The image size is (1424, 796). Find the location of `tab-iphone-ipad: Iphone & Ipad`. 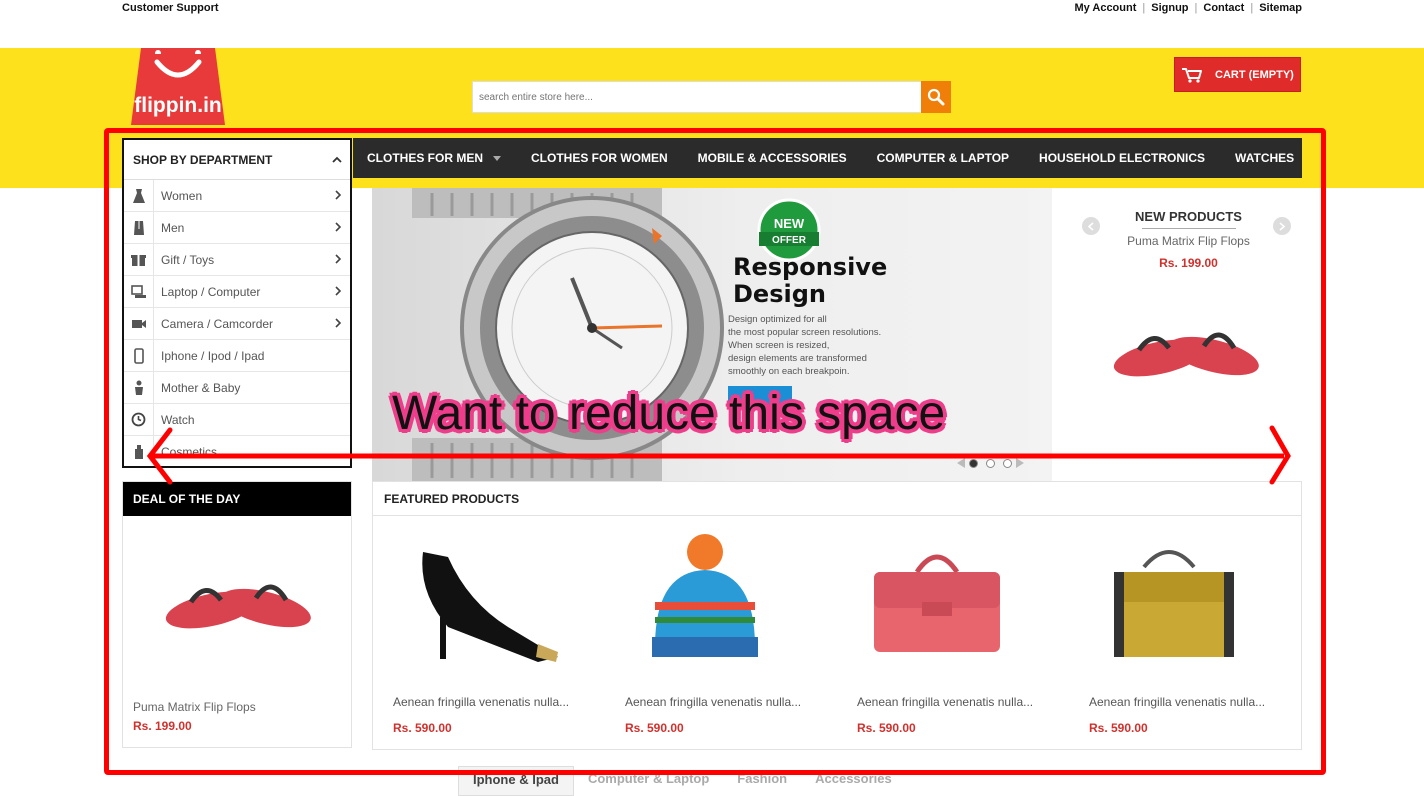

tab-iphone-ipad: Iphone & Ipad is located at coordinates (516, 781).